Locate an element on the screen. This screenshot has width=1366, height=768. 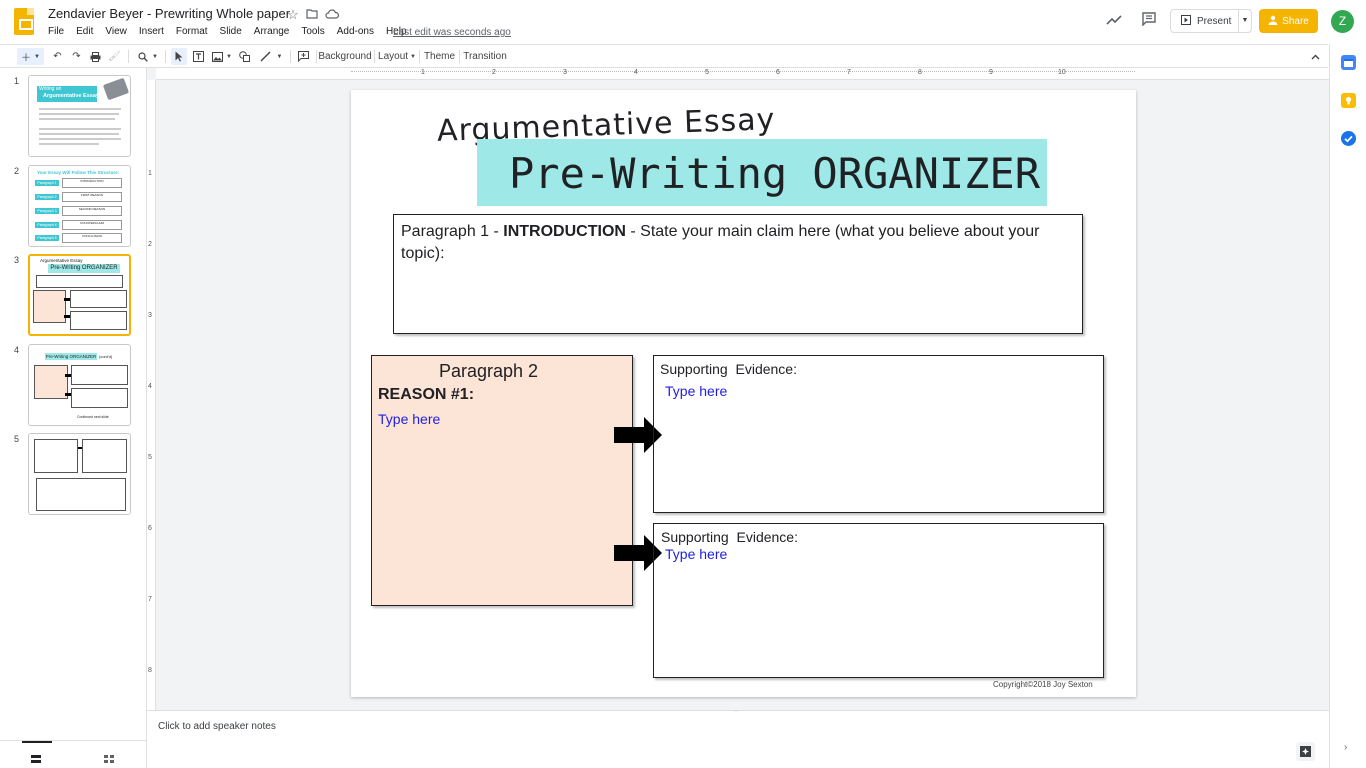
reason-input: Type here is located at coordinates (409, 419).